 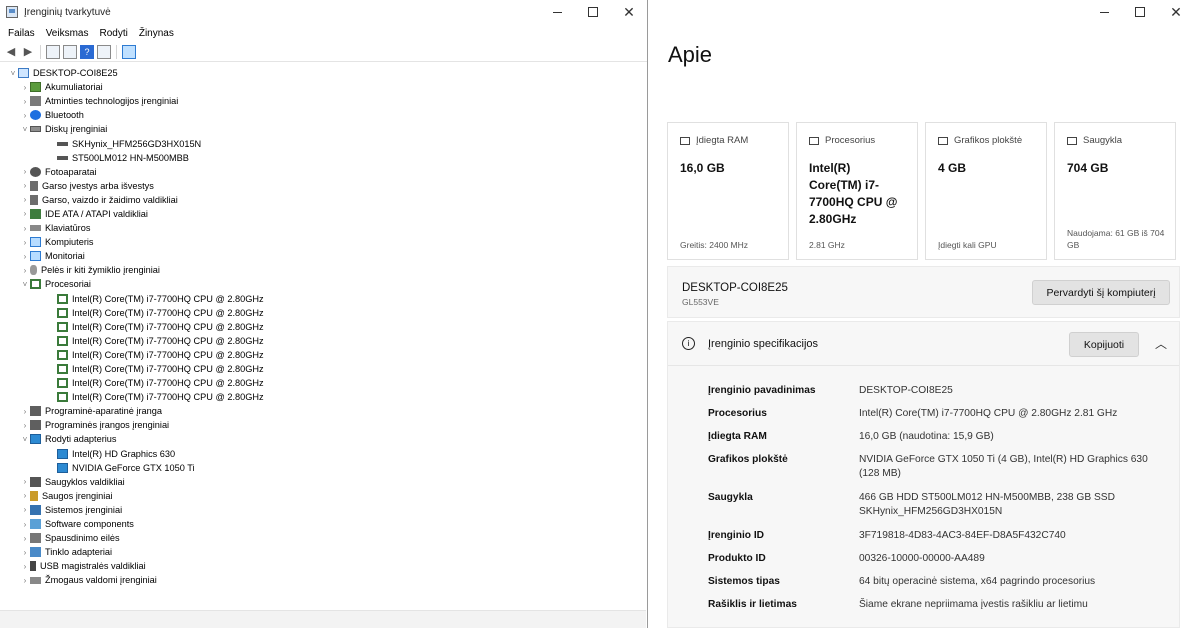 I want to click on show-hide-console-tree-icon, so click(x=53, y=51).